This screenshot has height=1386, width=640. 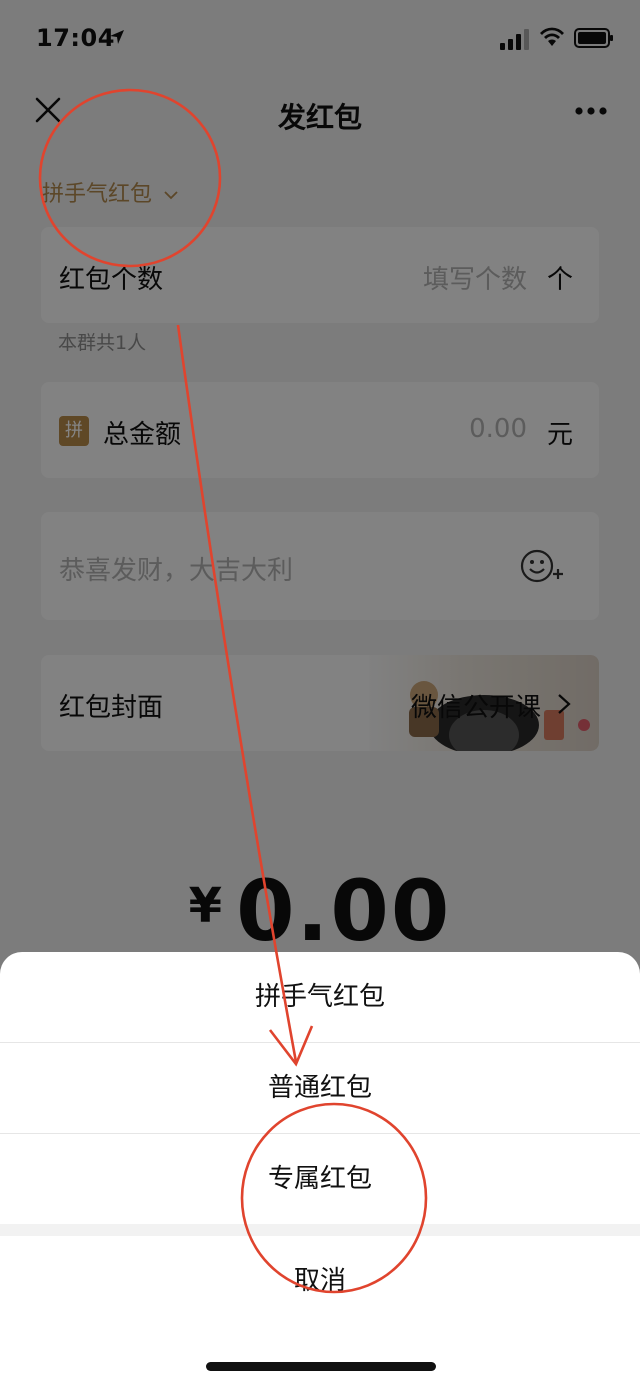 I want to click on sheet-option-exclusive: 专属红包, so click(x=320, y=1179).